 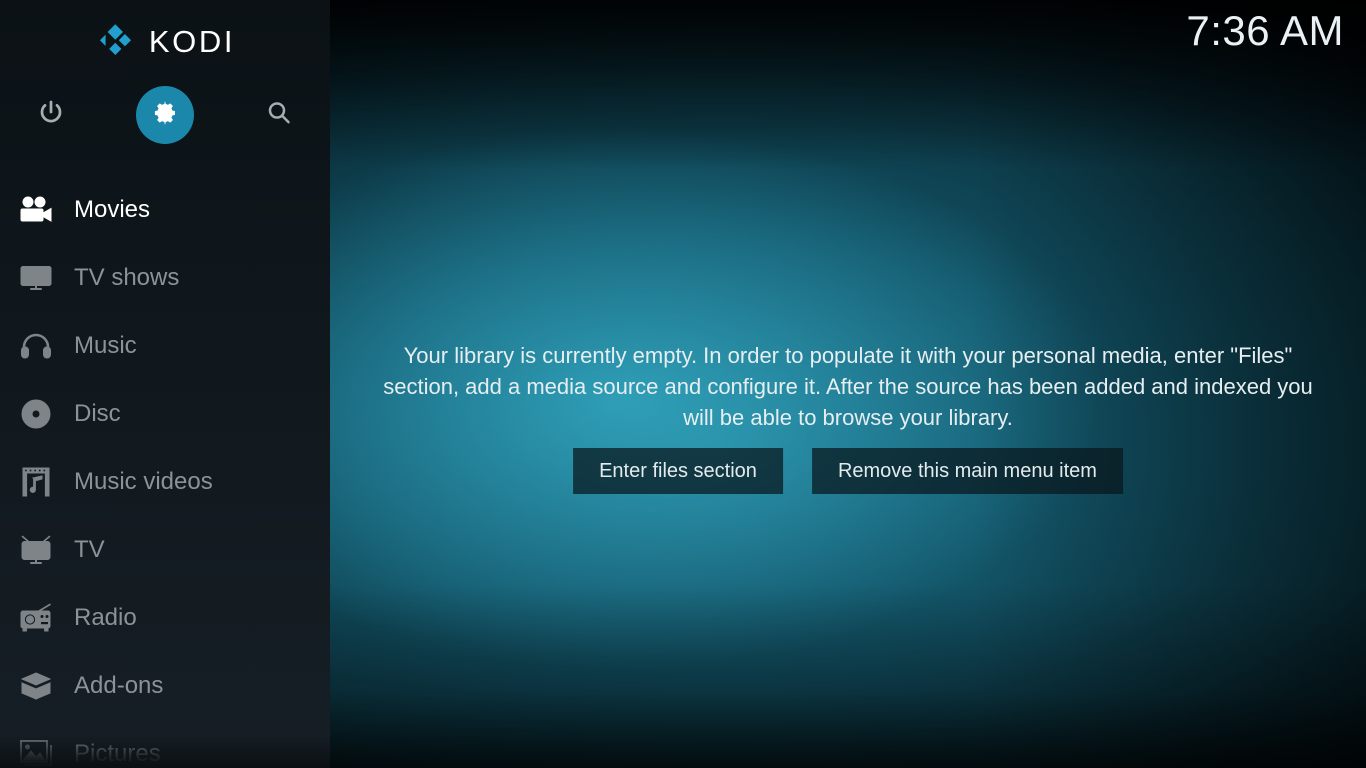 What do you see at coordinates (36, 618) in the screenshot?
I see `radio-icon` at bounding box center [36, 618].